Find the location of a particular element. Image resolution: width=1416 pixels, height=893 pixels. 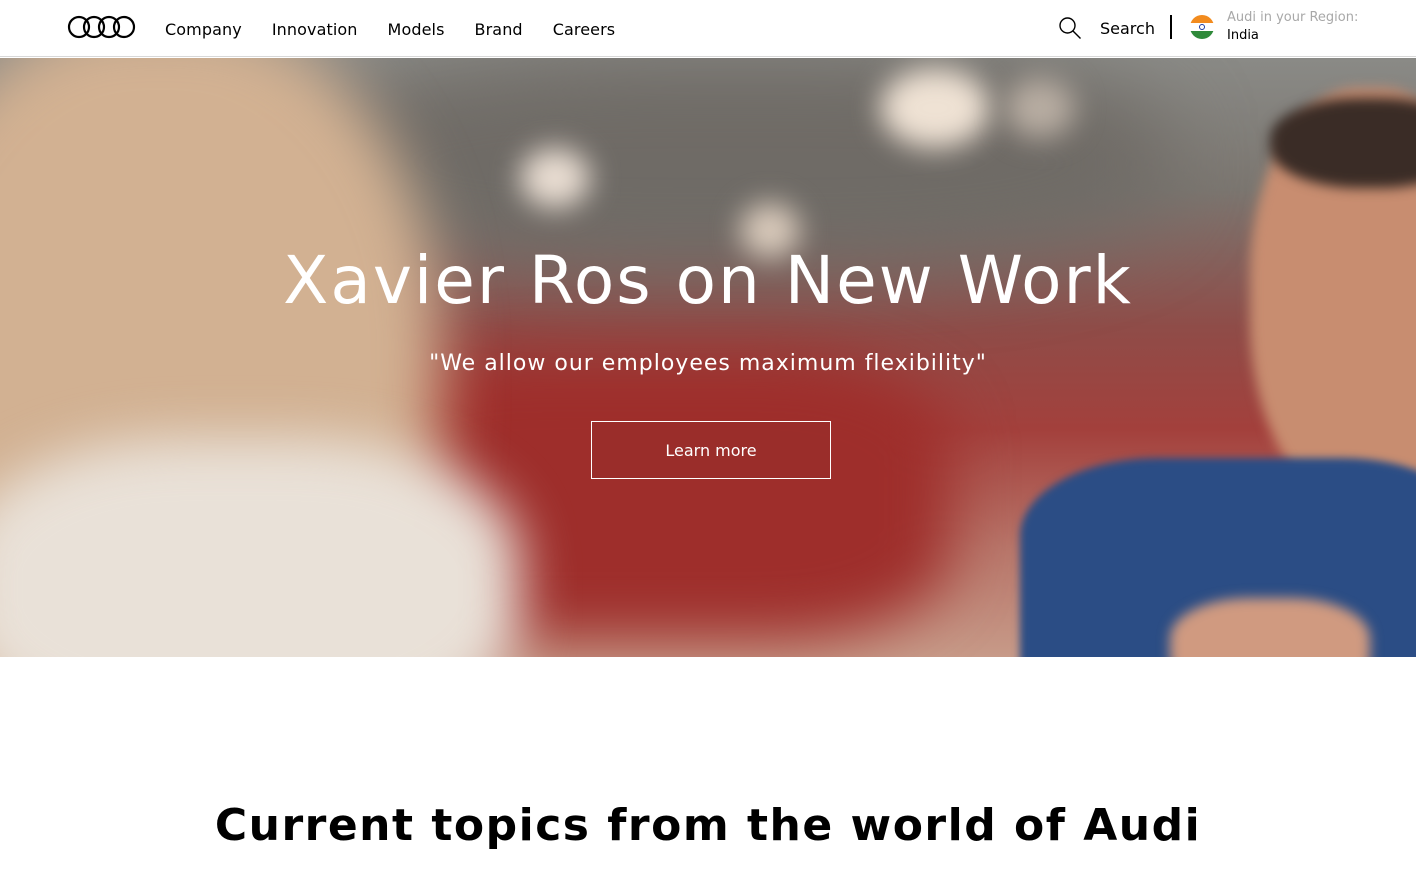

region-selector: Audi in your Region: India is located at coordinates (1274, 27).